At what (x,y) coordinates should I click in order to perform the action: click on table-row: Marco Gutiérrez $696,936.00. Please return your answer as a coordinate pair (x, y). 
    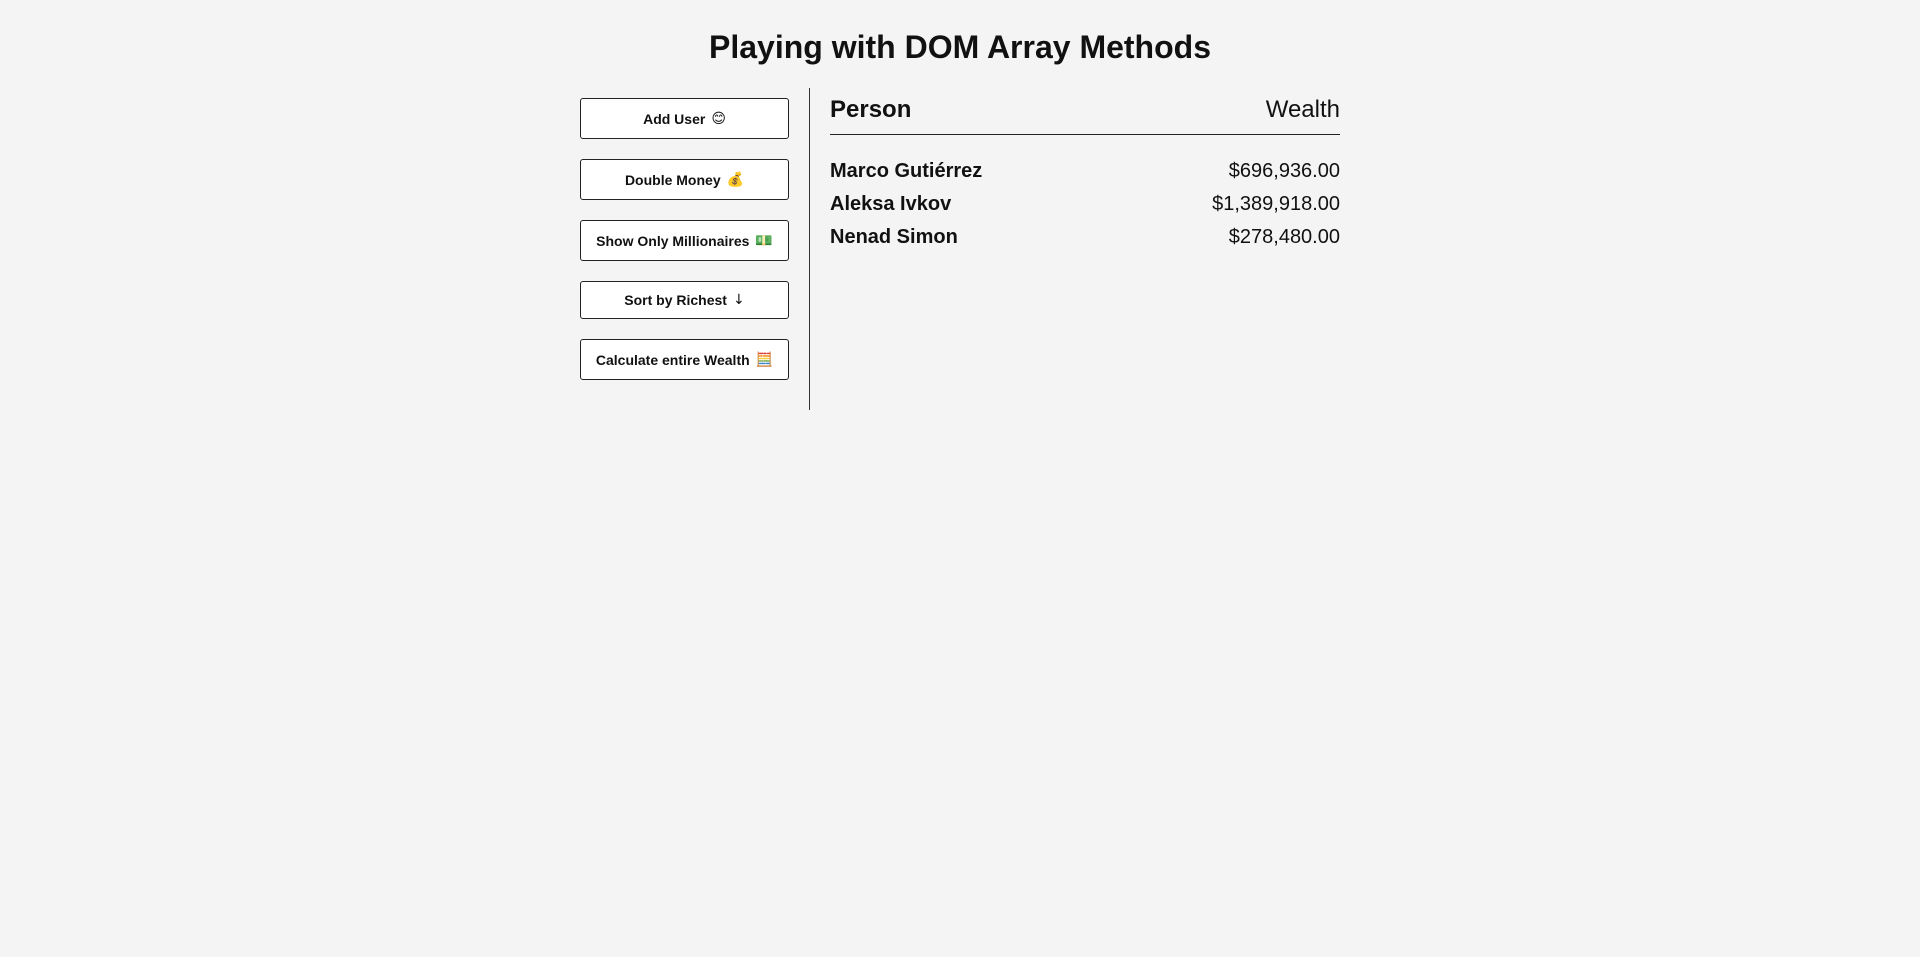
    Looking at the image, I should click on (1085, 171).